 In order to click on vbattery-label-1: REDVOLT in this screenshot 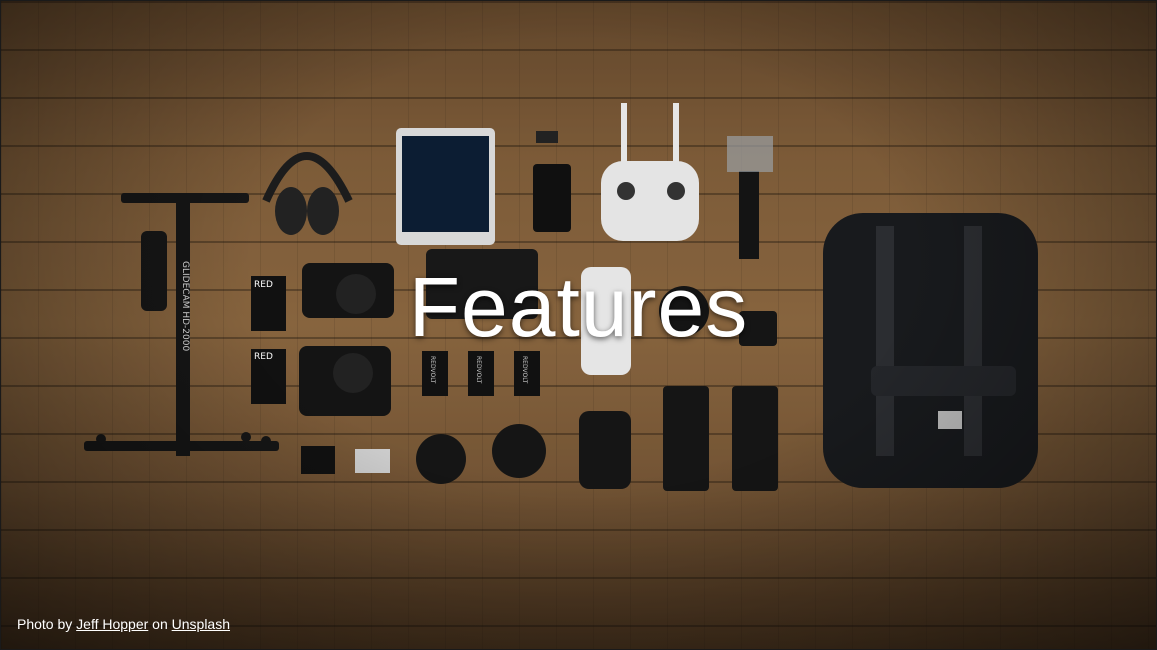, I will do `click(432, 370)`.